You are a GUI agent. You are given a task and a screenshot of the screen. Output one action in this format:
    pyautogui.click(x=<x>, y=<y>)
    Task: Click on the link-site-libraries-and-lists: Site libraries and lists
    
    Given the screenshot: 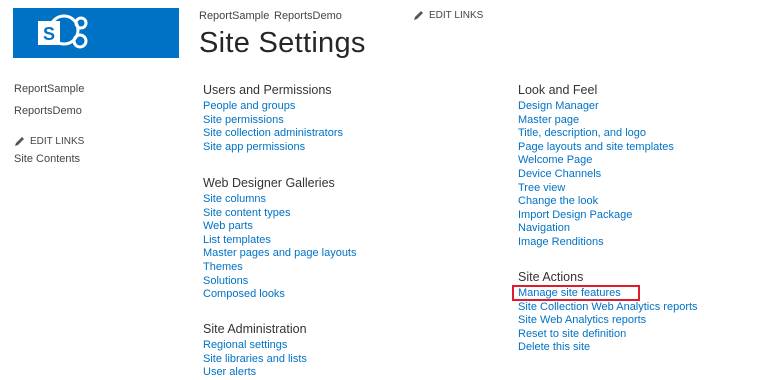 What is the action you would take?
    pyautogui.click(x=255, y=360)
    